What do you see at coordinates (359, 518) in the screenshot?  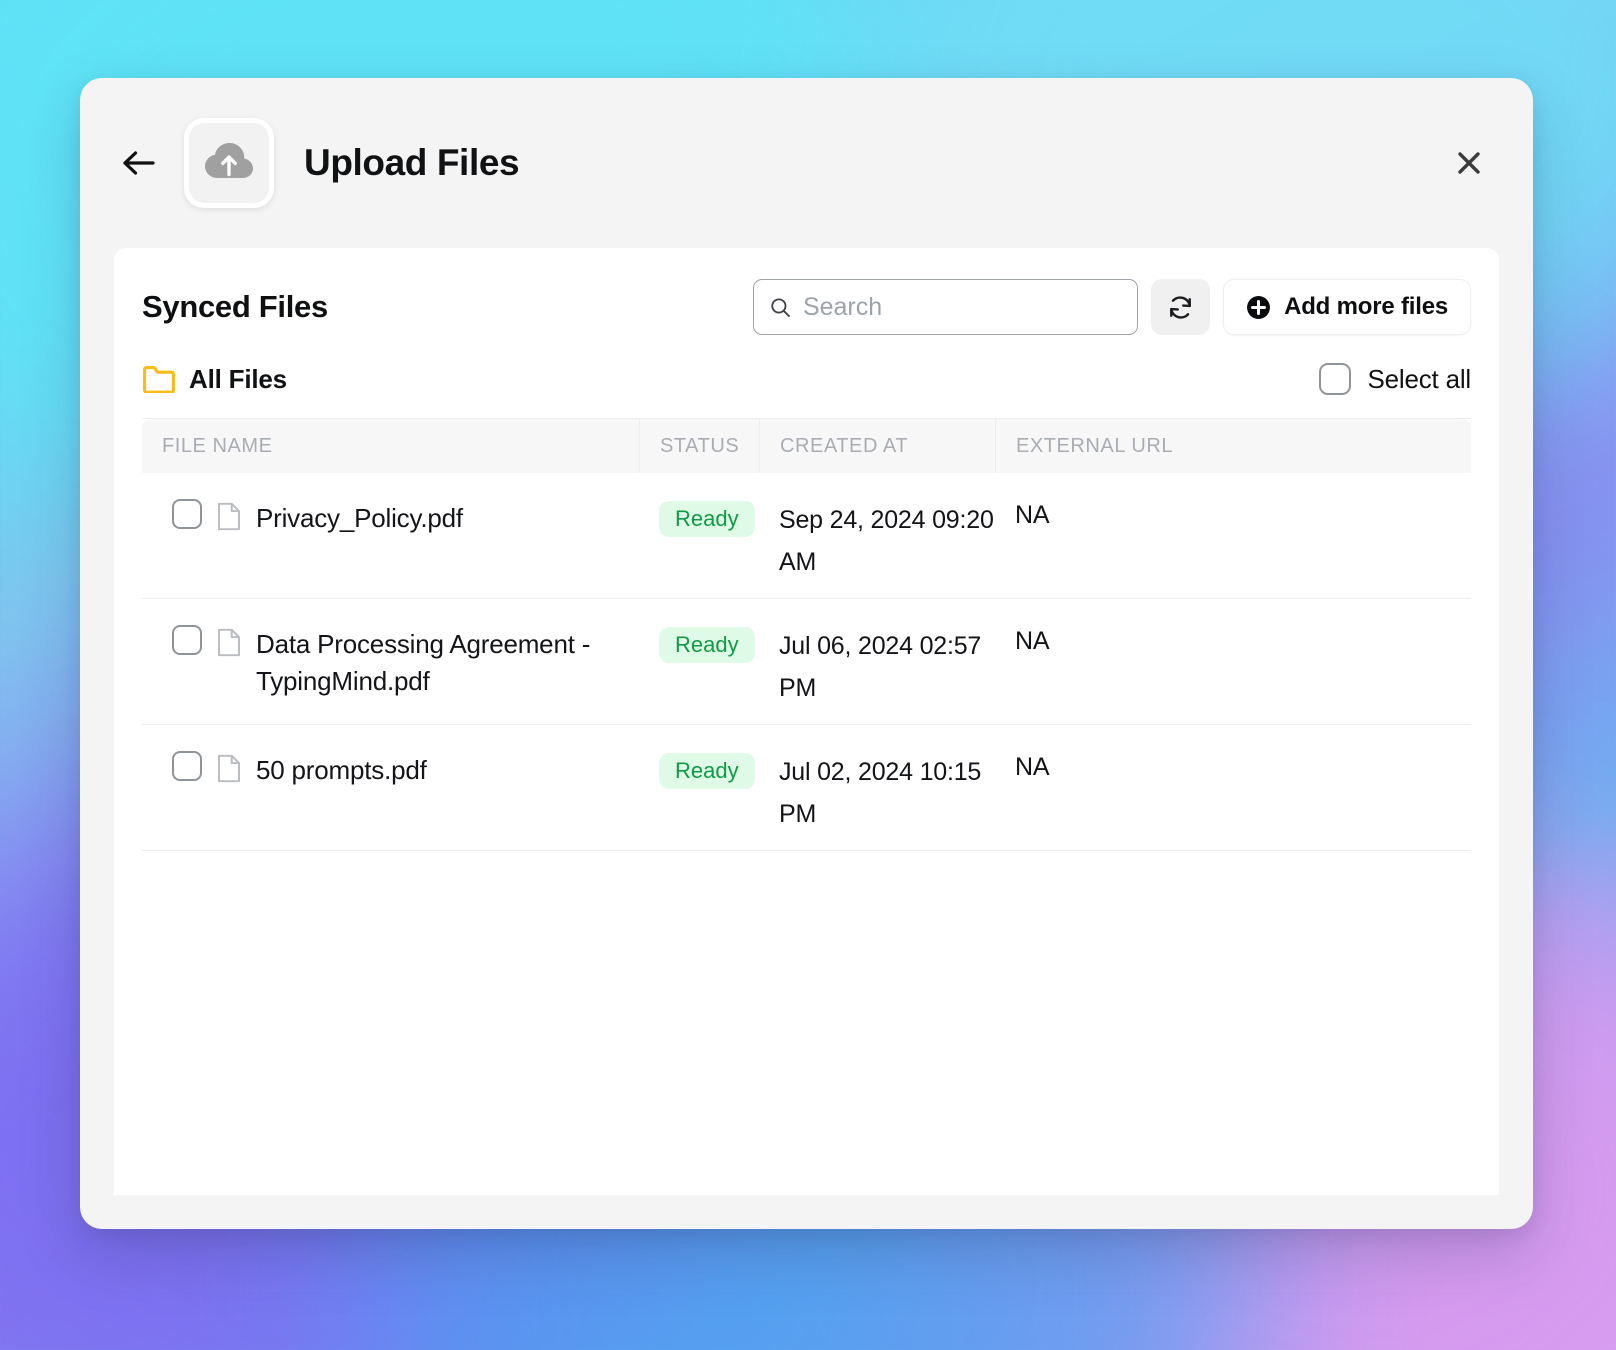 I see `file-name-text: Privacy_Policy.pdf` at bounding box center [359, 518].